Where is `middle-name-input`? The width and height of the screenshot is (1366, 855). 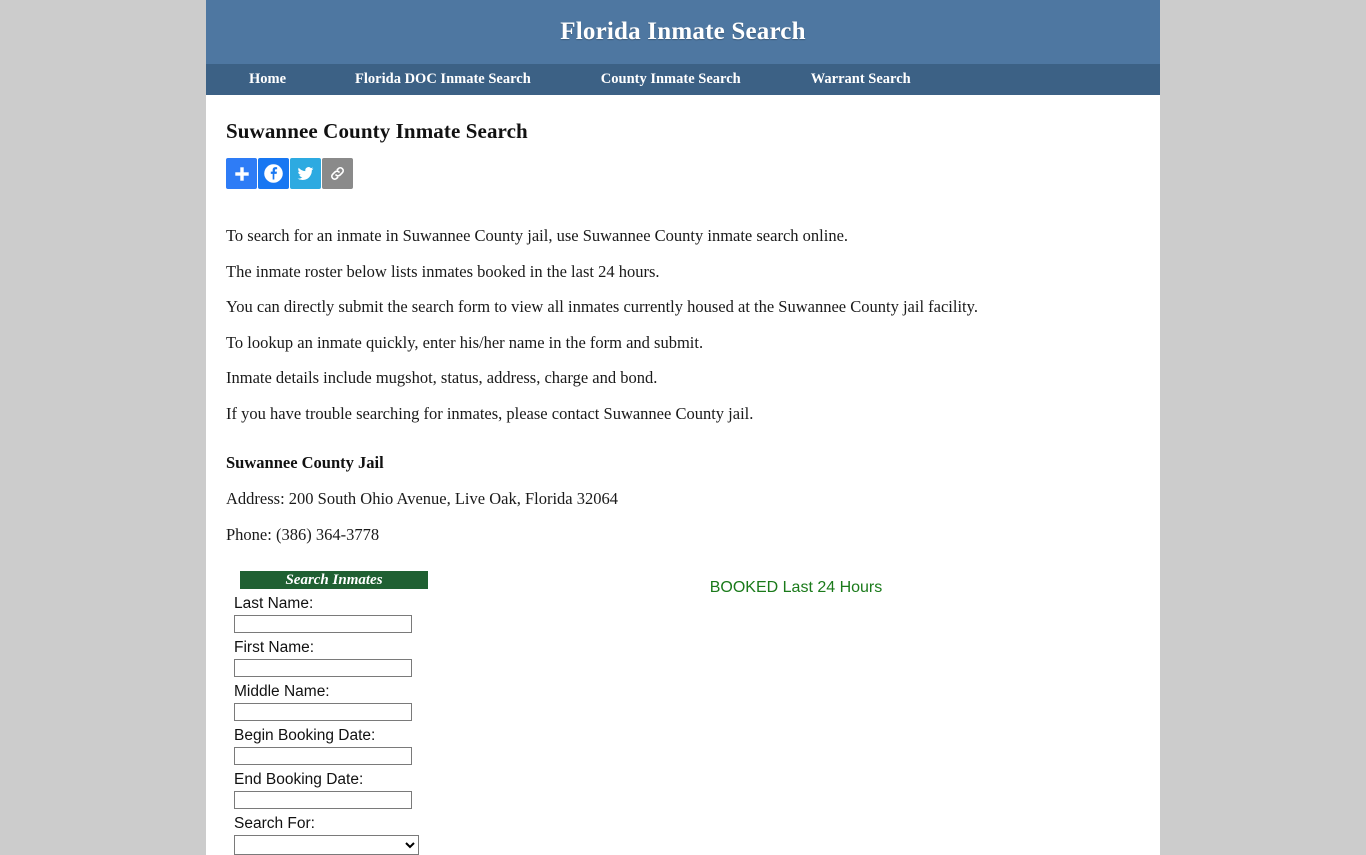
middle-name-input is located at coordinates (323, 712).